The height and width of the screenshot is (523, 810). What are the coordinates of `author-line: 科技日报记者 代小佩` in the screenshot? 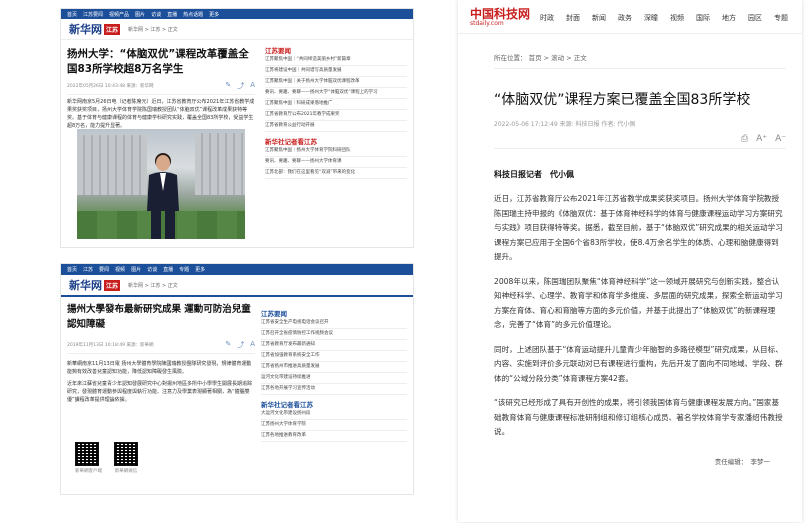 It's located at (534, 174).